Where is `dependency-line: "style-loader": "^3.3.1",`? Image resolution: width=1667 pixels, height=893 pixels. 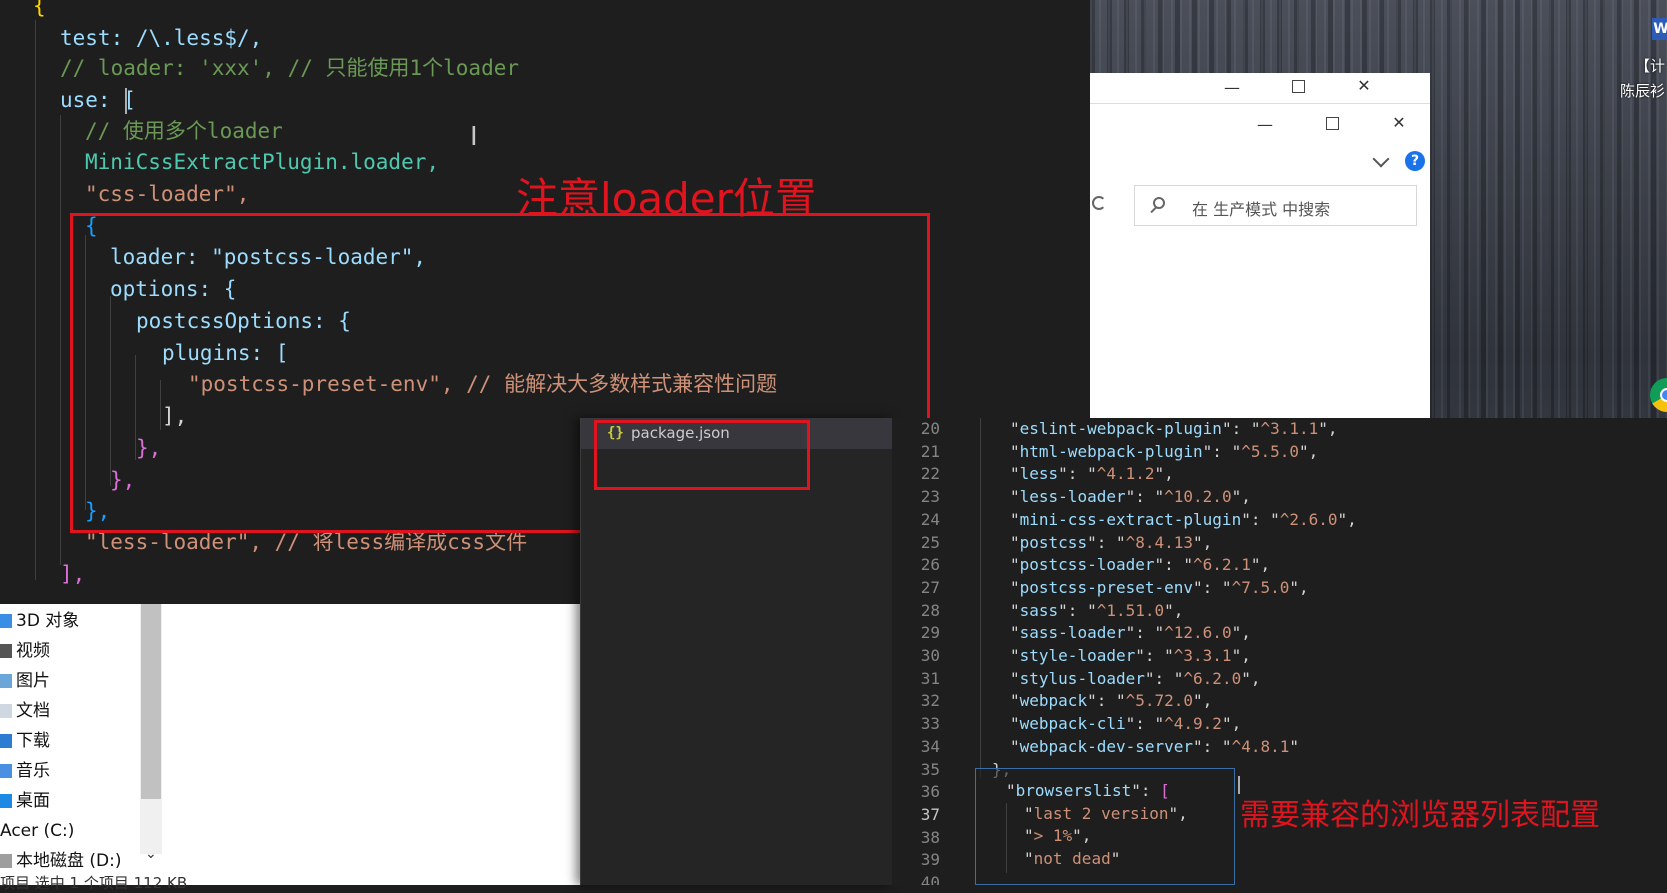 dependency-line: "style-loader": "^3.3.1", is located at coordinates (1130, 655).